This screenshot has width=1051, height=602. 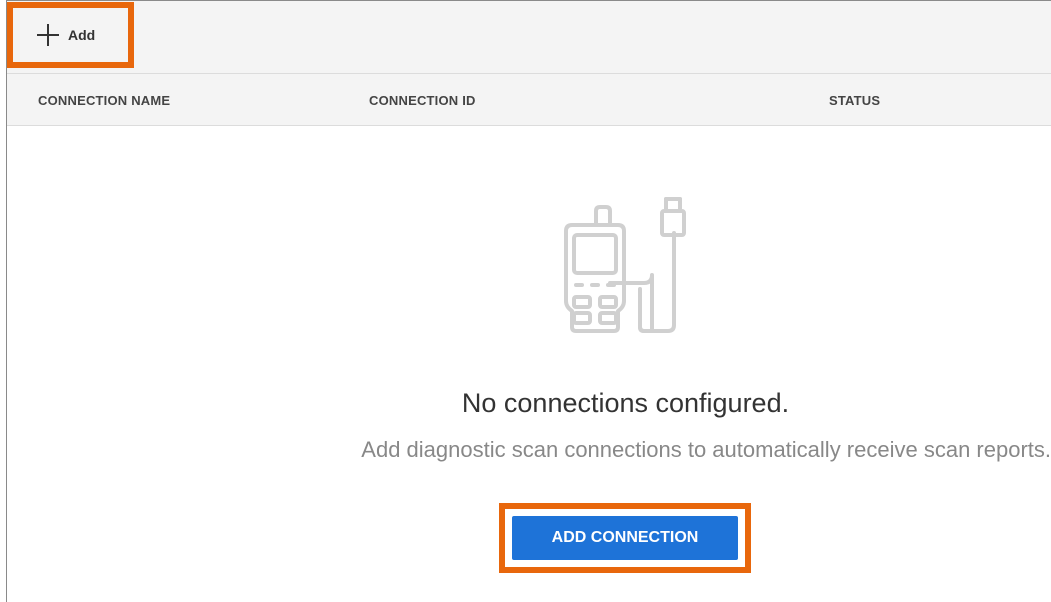 What do you see at coordinates (621, 263) in the screenshot?
I see `scan-tool-icon` at bounding box center [621, 263].